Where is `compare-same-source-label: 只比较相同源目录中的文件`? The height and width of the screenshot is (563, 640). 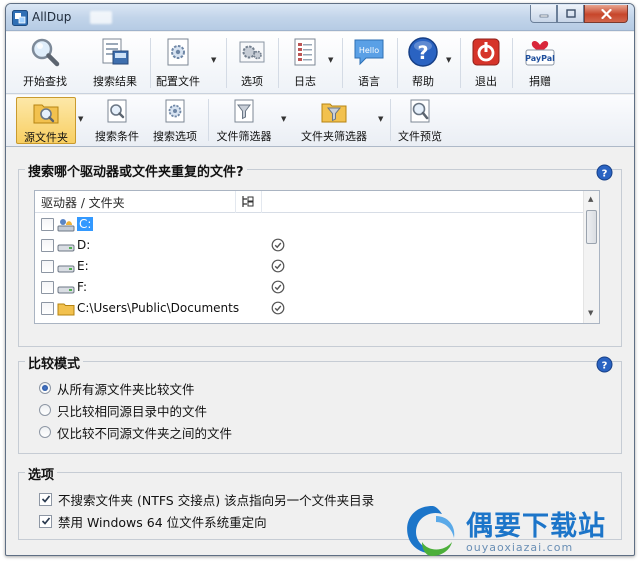 compare-same-source-label: 只比较相同源目录中的文件 is located at coordinates (132, 410).